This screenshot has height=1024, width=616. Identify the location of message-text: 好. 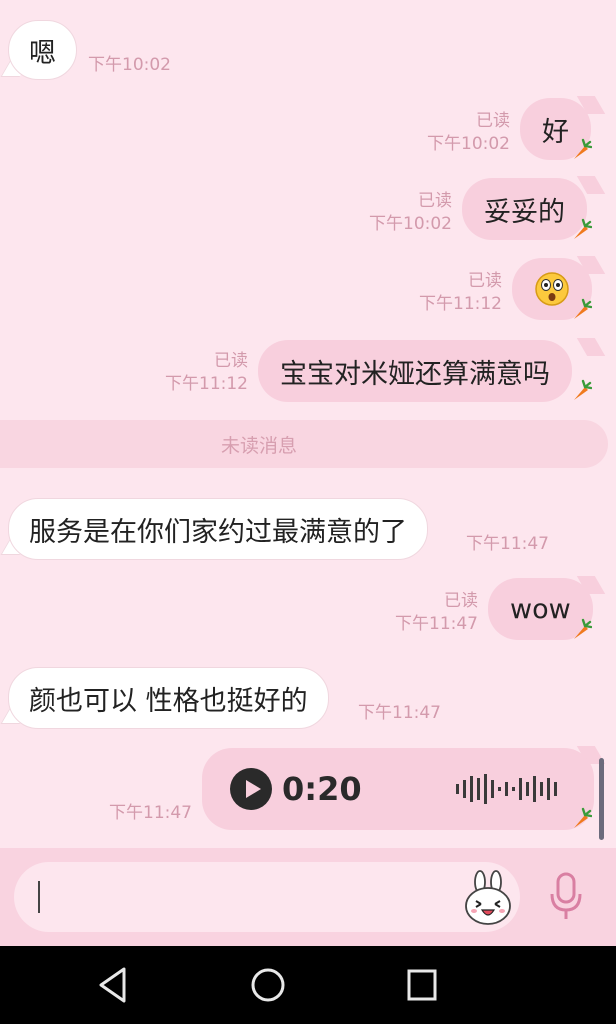
(555, 132).